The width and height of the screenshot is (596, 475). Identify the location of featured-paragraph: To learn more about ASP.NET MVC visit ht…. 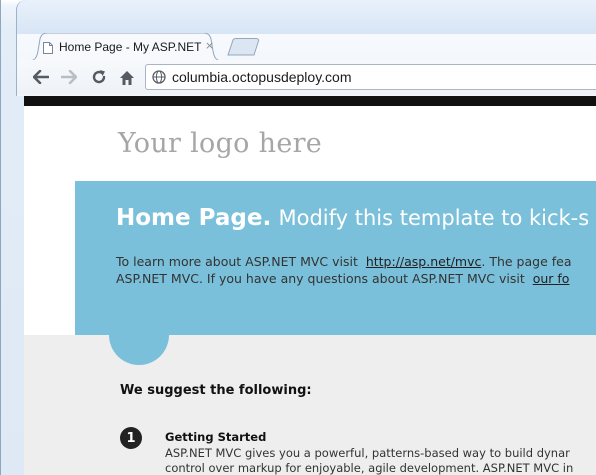
(356, 270).